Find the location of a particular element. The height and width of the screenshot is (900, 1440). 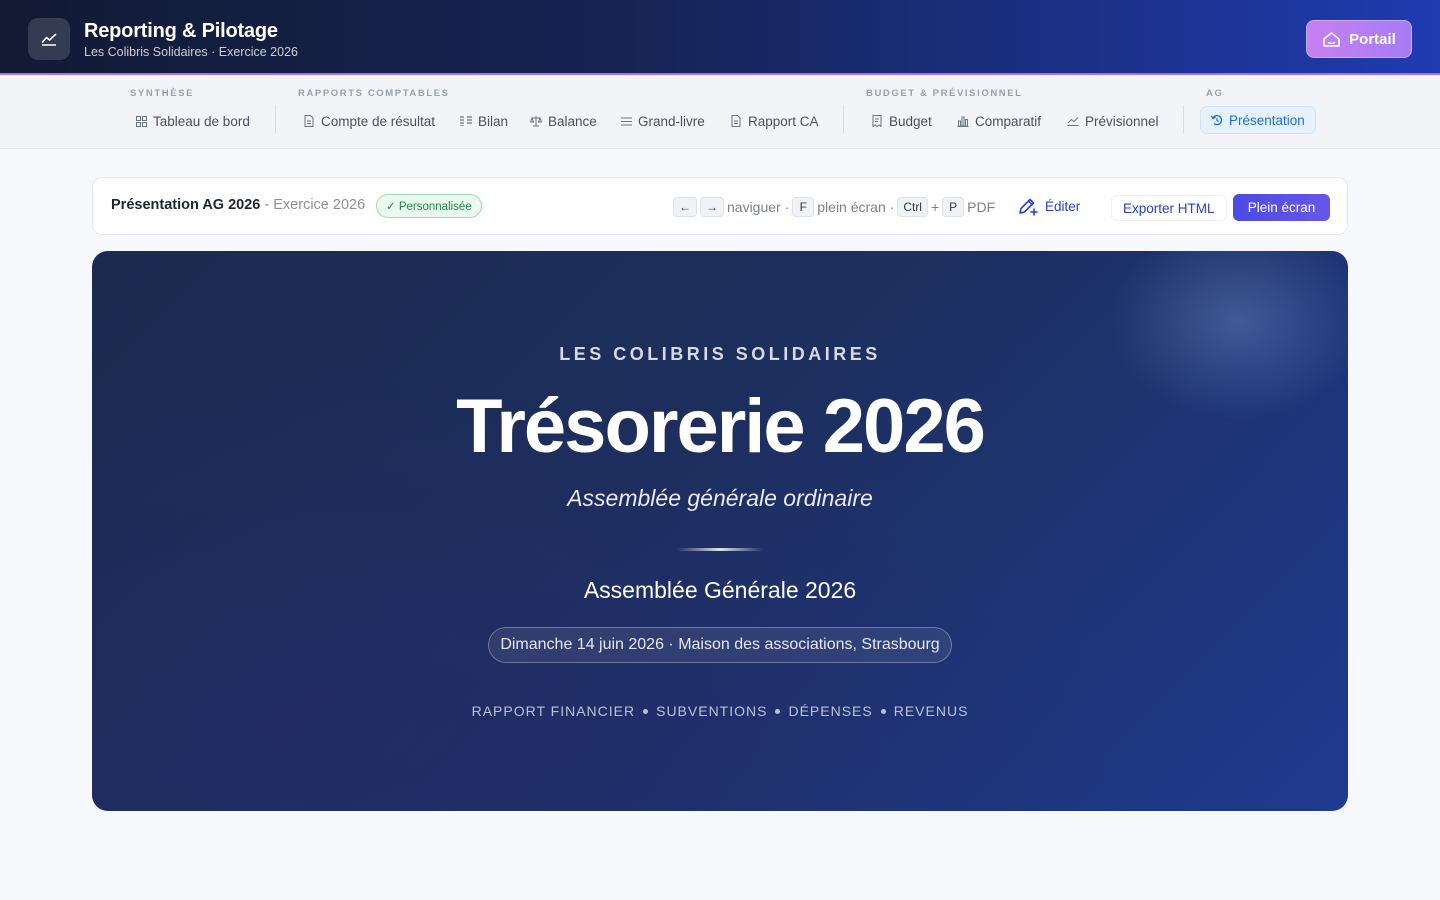

line-chart-icon is located at coordinates (49, 39).